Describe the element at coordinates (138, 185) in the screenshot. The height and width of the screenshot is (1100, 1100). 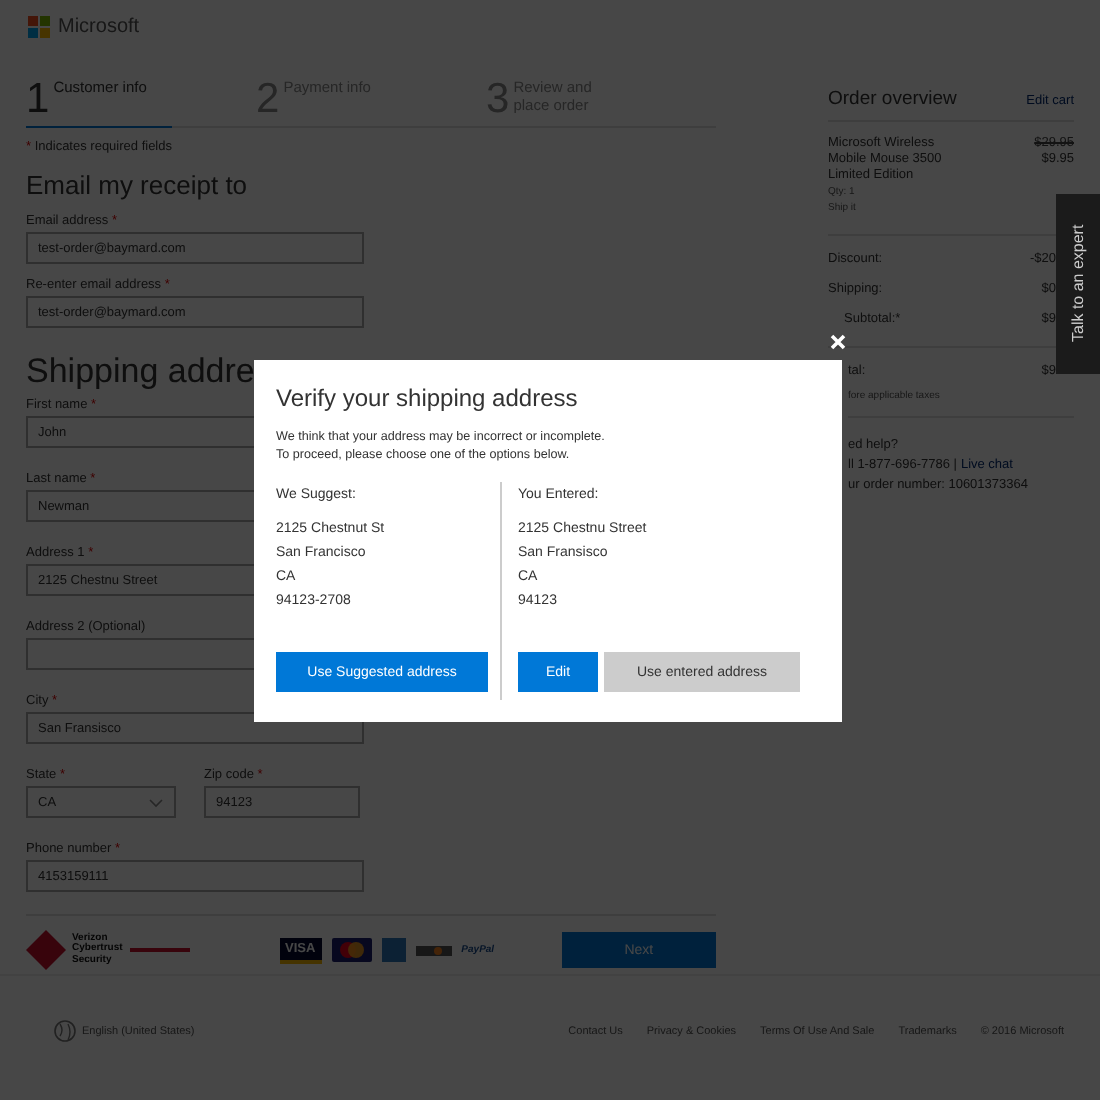
I see `section-heading: Email my receipt to` at that location.